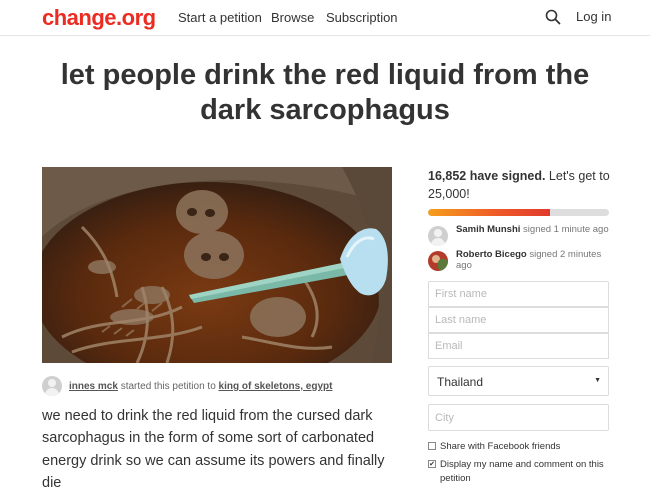 The image size is (650, 492). I want to click on nav-browse: Browse, so click(292, 17).